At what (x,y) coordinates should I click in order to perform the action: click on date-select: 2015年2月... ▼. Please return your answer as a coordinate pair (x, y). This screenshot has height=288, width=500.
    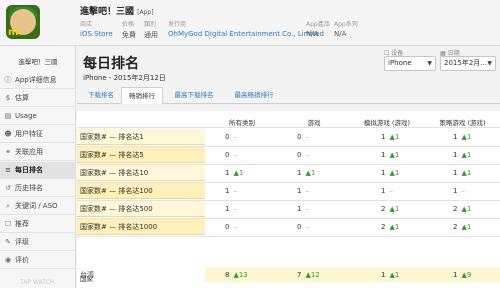
    Looking at the image, I should click on (468, 63).